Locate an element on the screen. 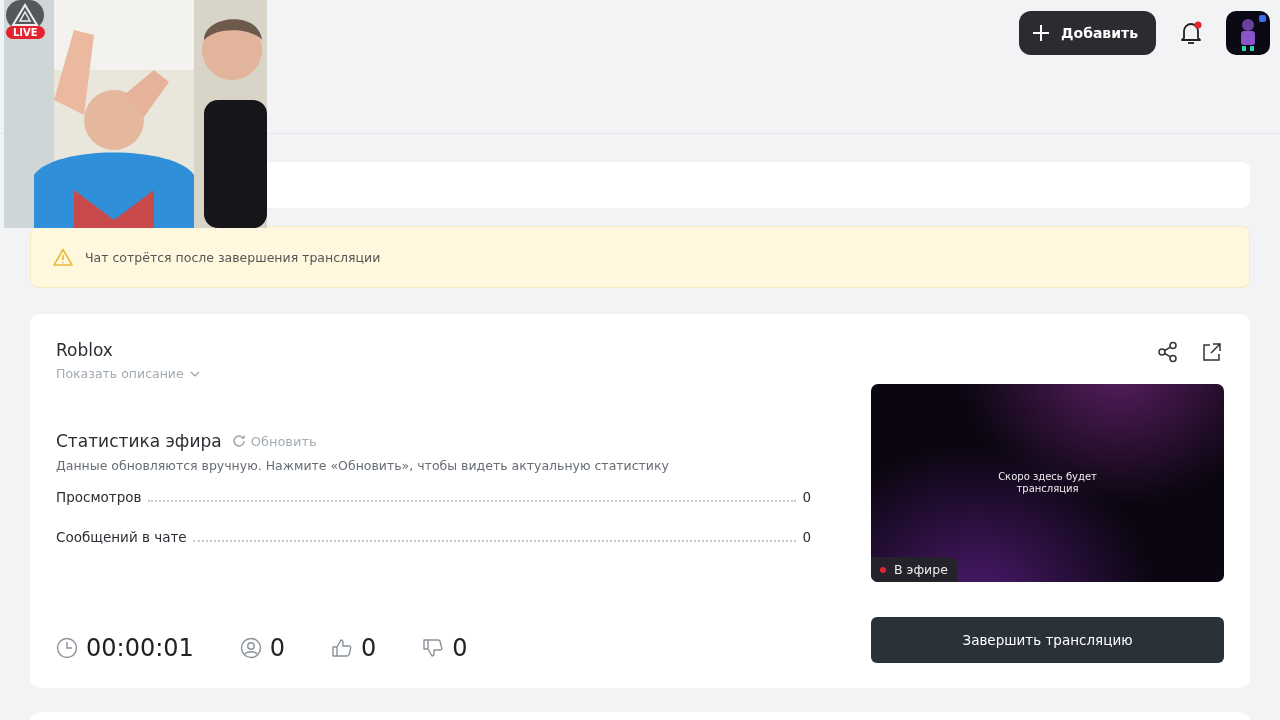 The height and width of the screenshot is (720, 1280). thumbs-up-icon is located at coordinates (342, 648).